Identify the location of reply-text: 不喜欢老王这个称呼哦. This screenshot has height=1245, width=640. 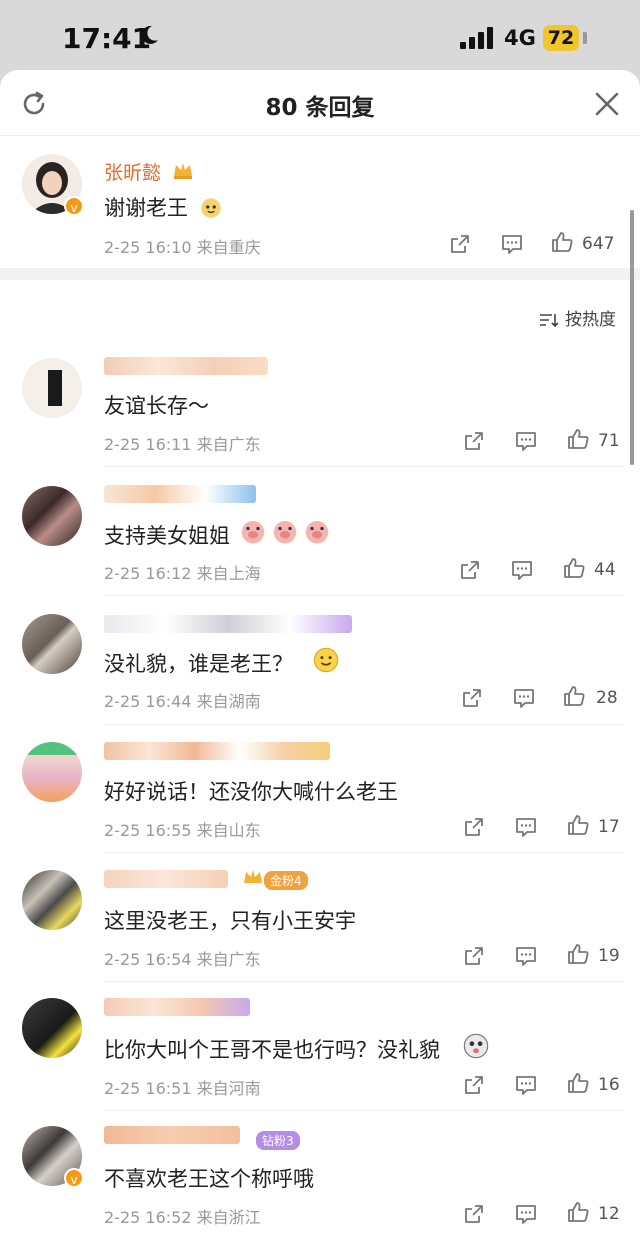
(209, 1179).